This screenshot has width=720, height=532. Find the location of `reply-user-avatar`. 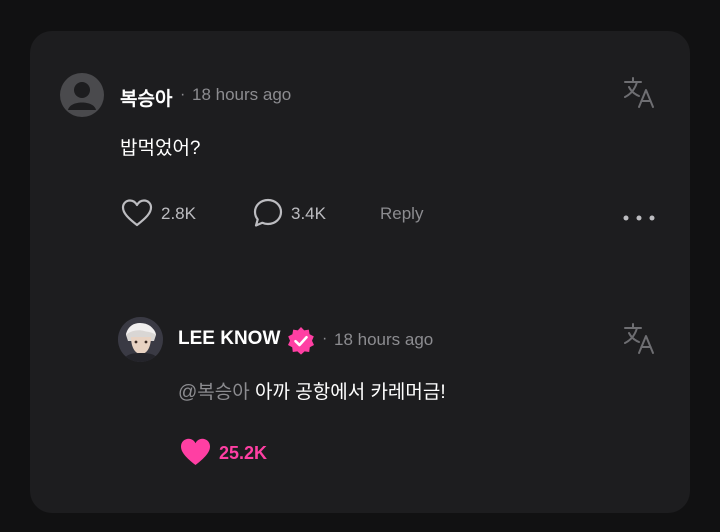

reply-user-avatar is located at coordinates (140, 339).